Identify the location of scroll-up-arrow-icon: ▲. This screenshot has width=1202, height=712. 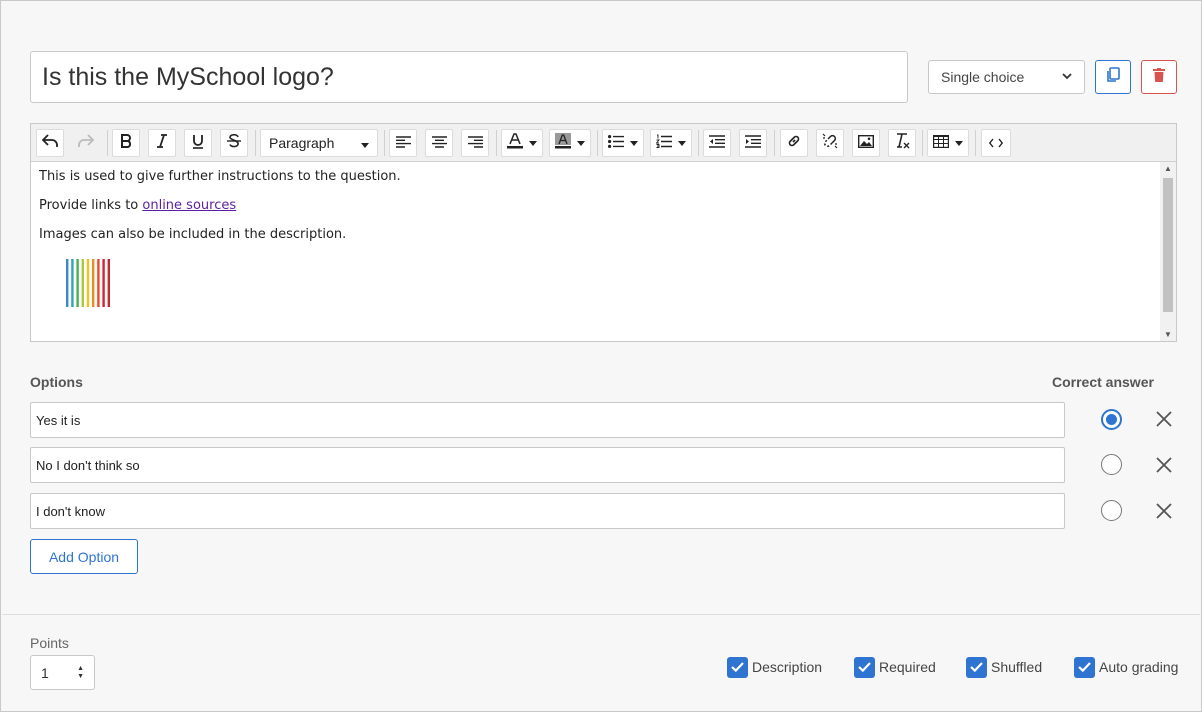
(1168, 168).